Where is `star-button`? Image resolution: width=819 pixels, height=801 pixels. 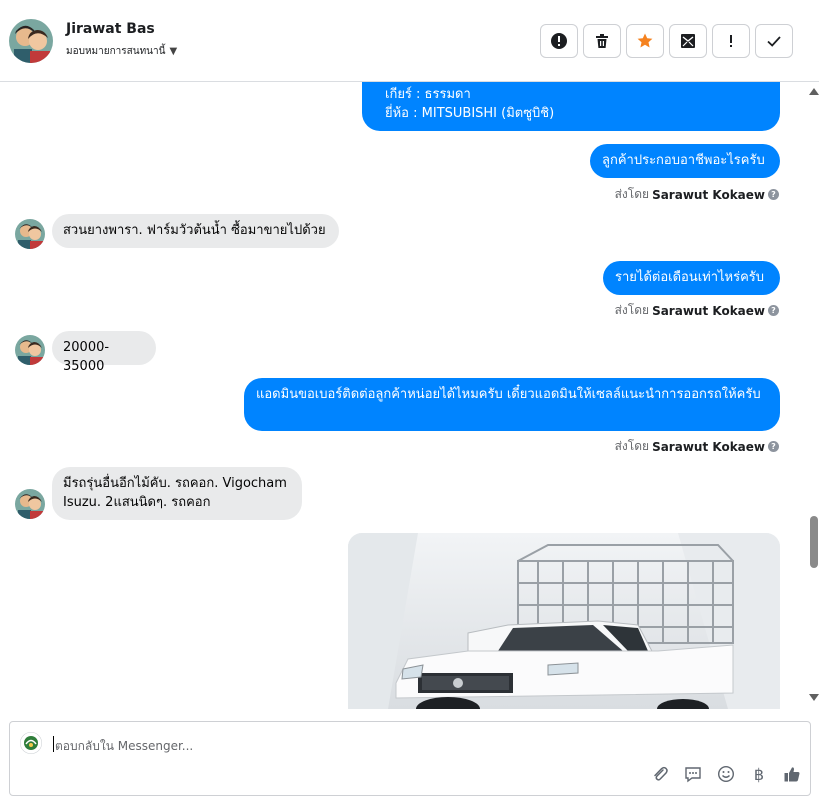
star-button is located at coordinates (645, 41).